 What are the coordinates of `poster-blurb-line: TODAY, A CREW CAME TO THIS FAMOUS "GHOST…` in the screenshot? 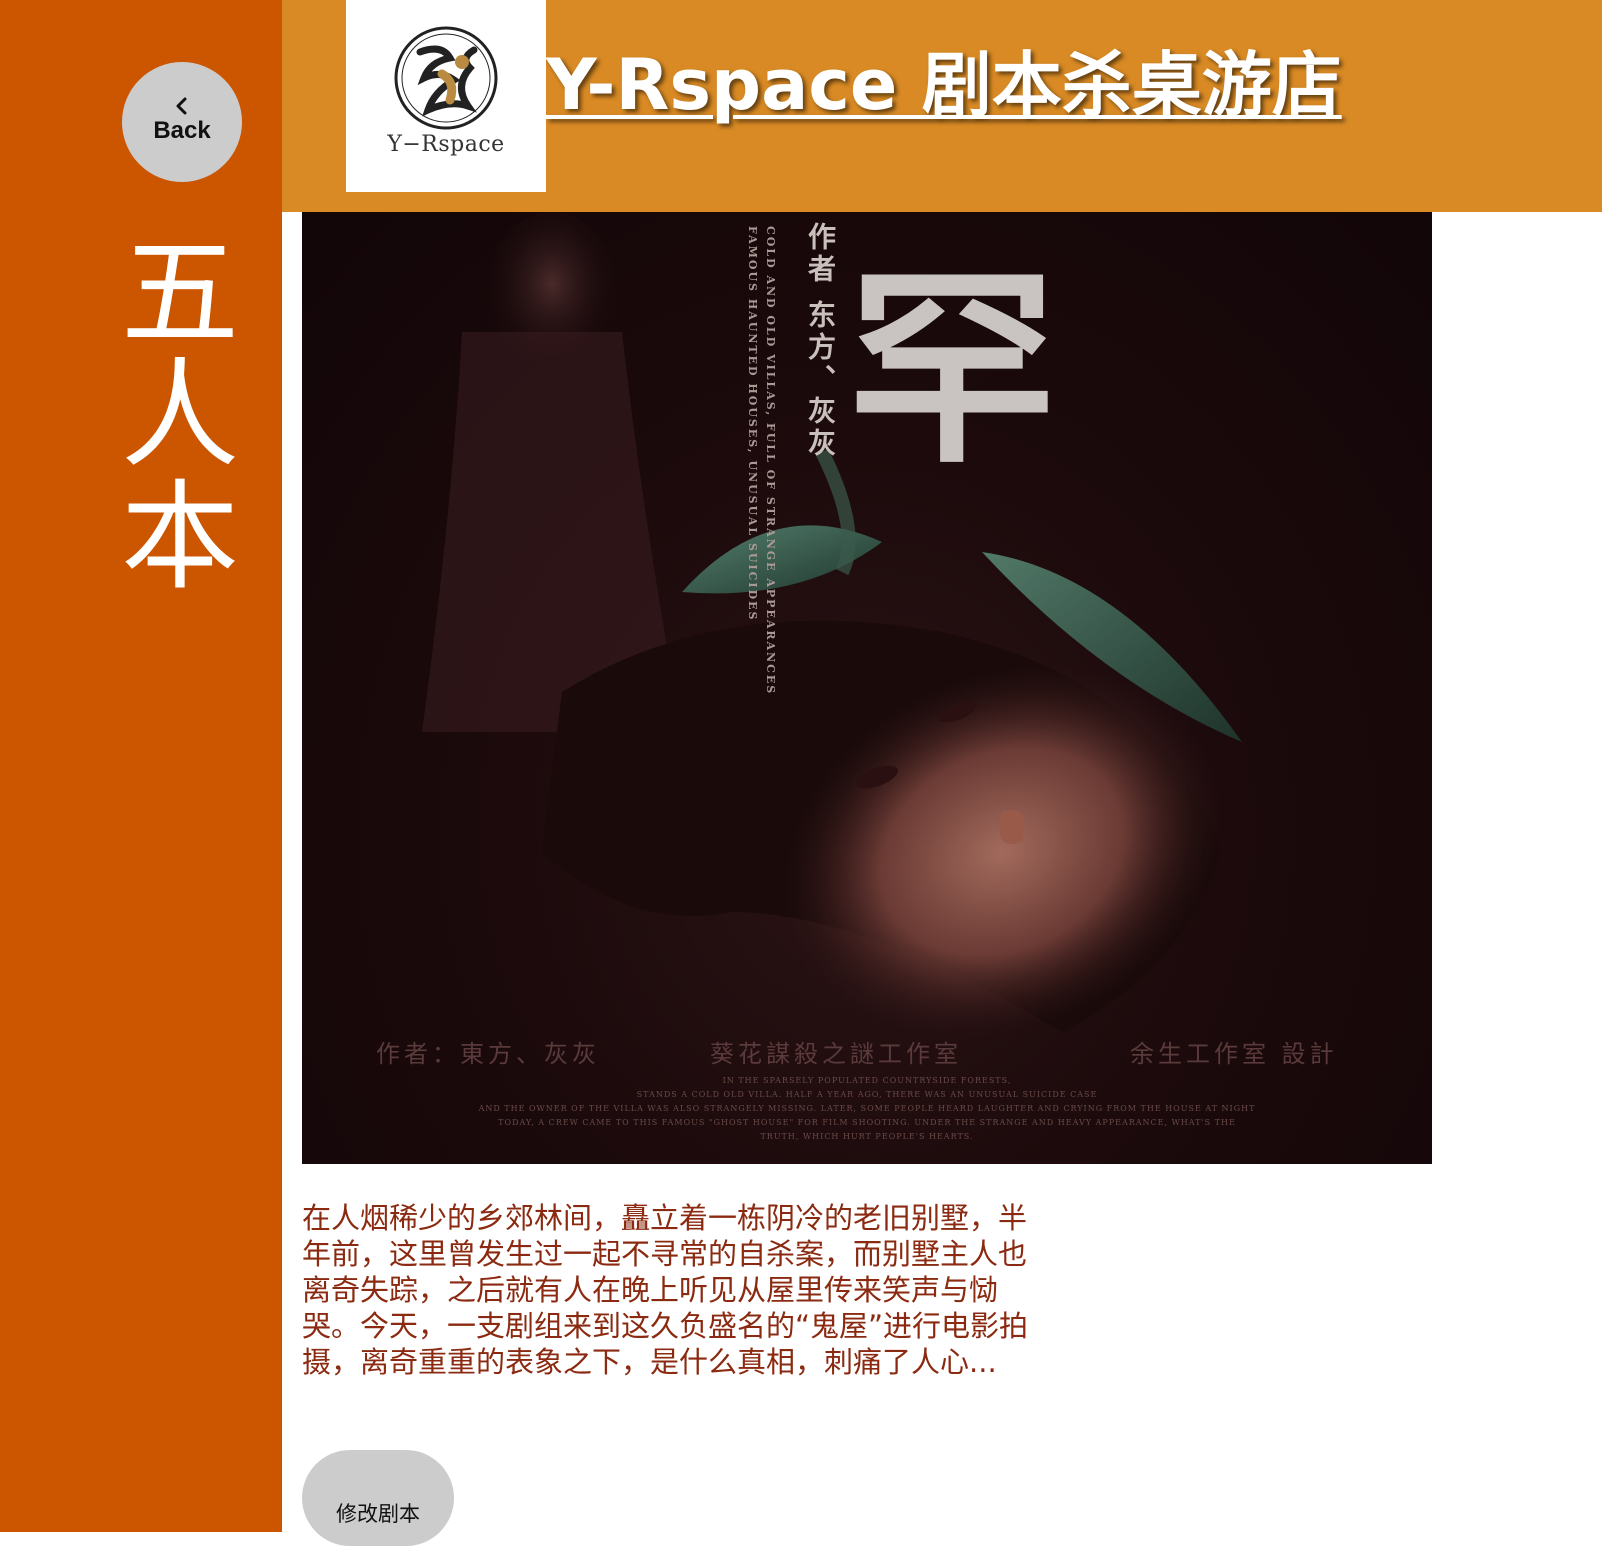 It's located at (867, 1122).